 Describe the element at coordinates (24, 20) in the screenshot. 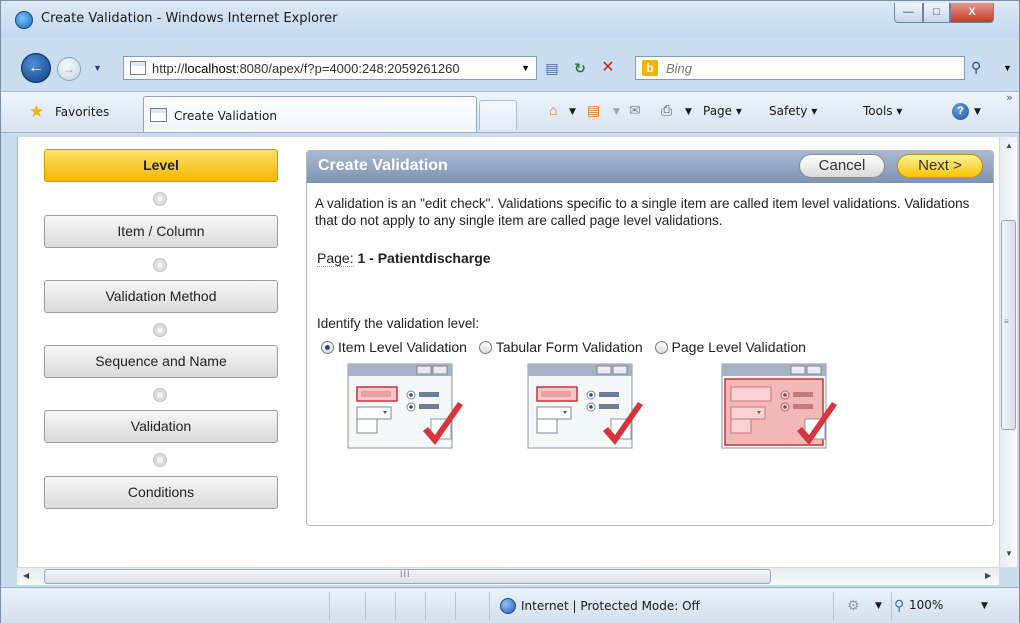

I see `ie-logo-icon` at that location.